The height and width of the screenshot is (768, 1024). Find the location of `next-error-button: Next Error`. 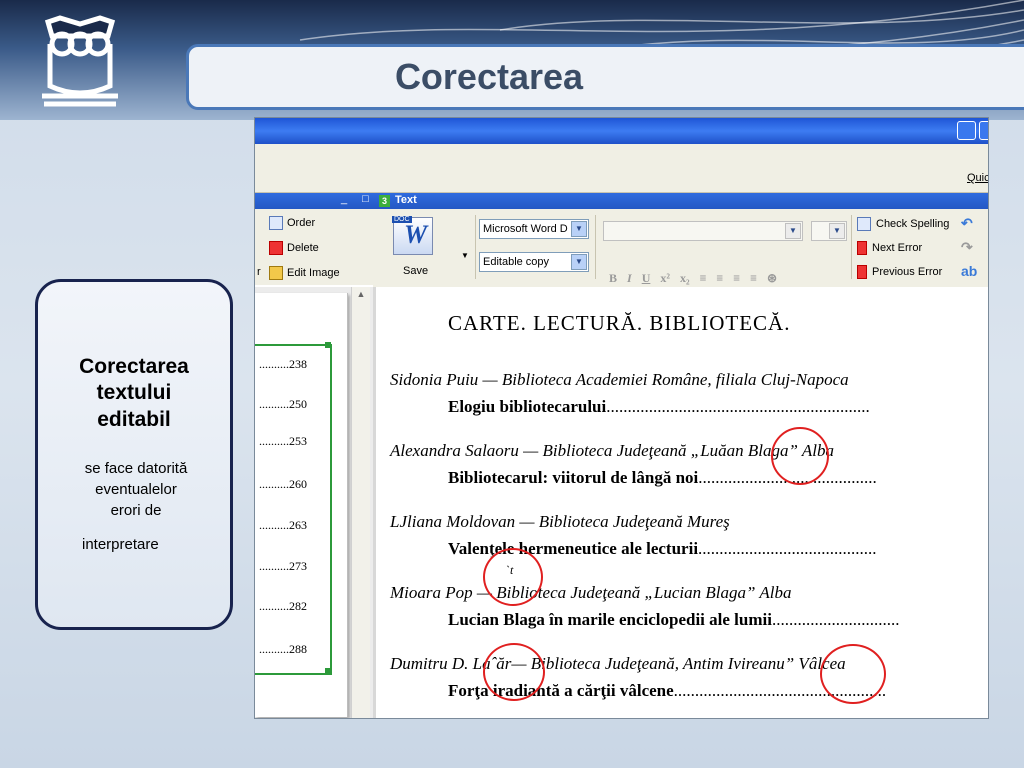

next-error-button: Next Error is located at coordinates (889, 248).